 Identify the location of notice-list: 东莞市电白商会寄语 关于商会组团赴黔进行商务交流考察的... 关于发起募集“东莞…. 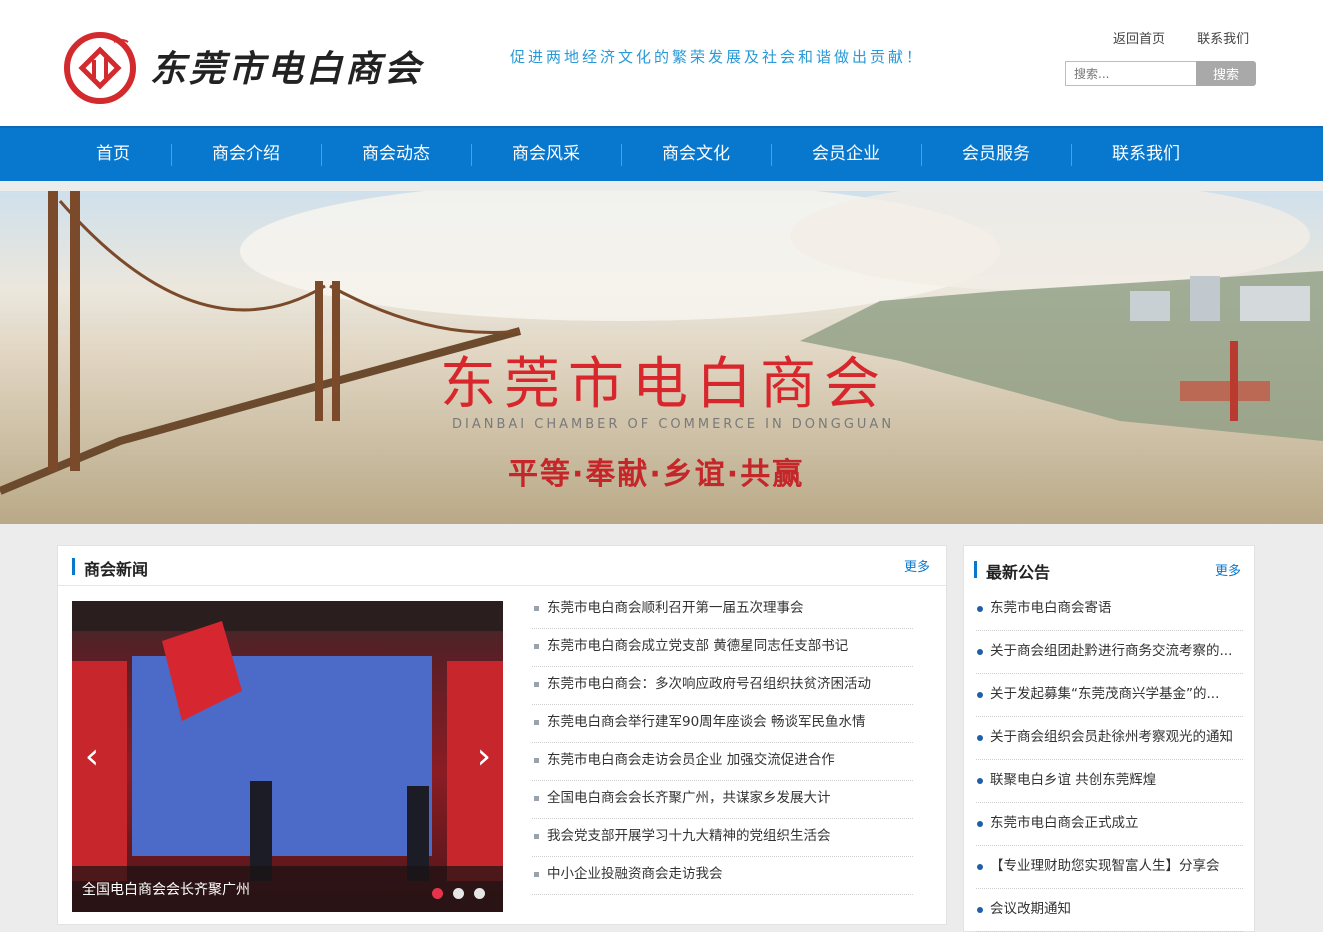
(1109, 760).